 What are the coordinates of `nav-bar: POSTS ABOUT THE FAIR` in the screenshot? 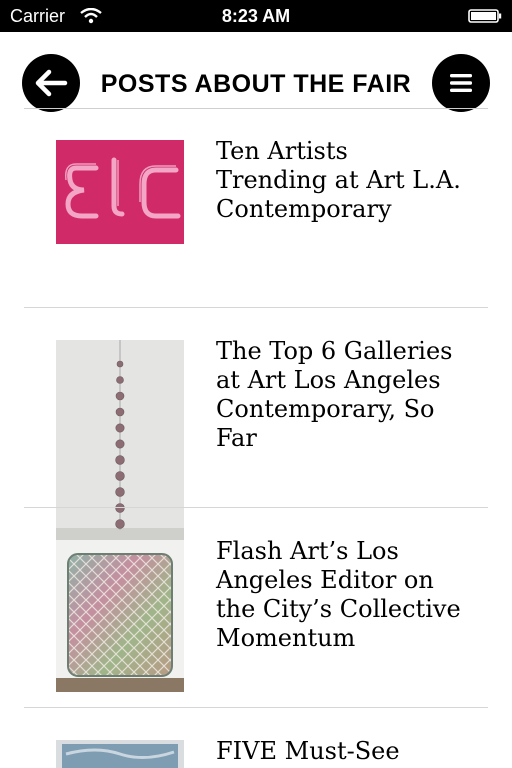 It's located at (256, 72).